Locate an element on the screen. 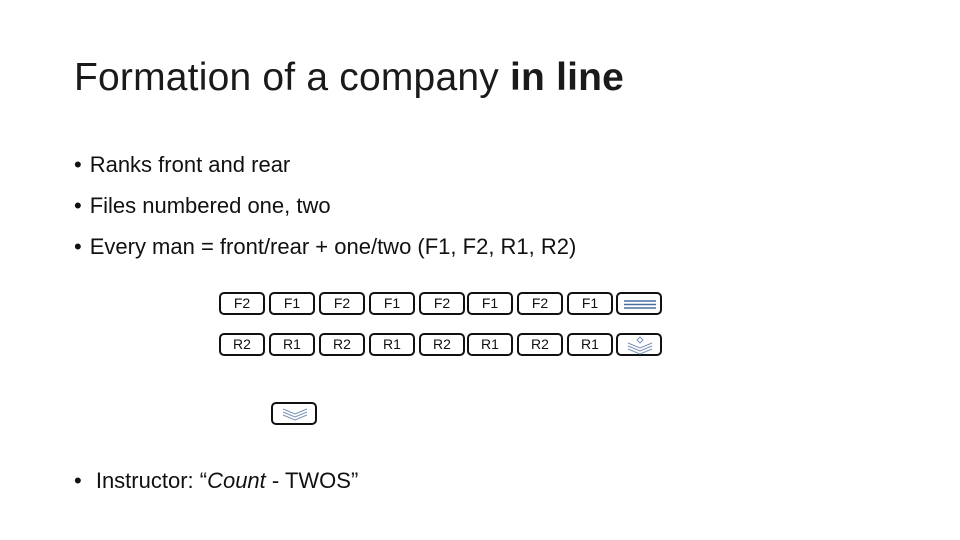  slide-title: Formation of a company in line is located at coordinates (349, 78).